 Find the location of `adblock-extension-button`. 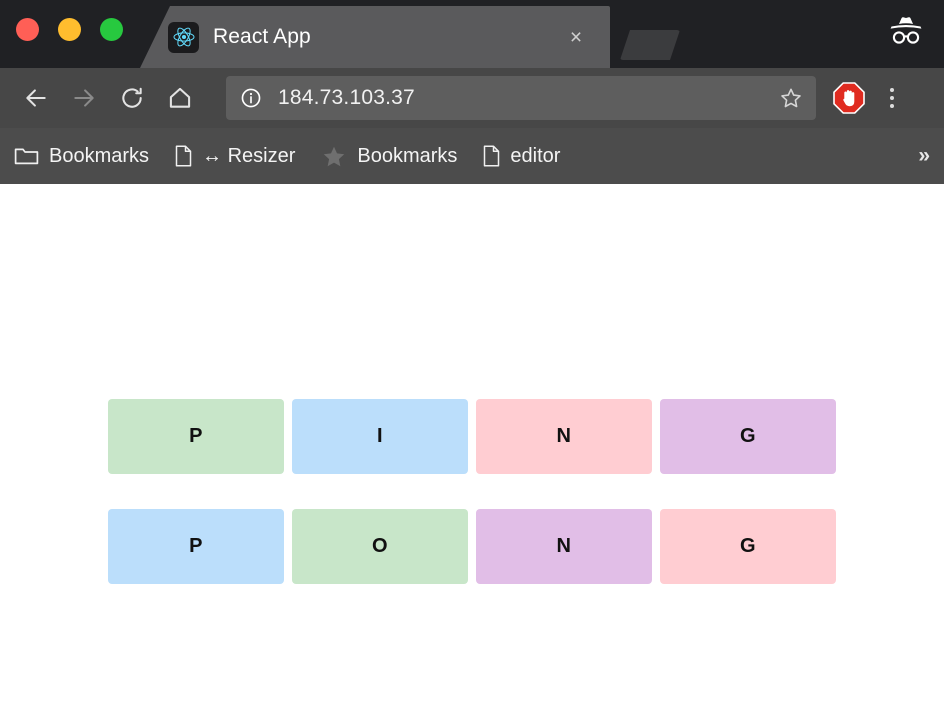

adblock-extension-button is located at coordinates (849, 98).